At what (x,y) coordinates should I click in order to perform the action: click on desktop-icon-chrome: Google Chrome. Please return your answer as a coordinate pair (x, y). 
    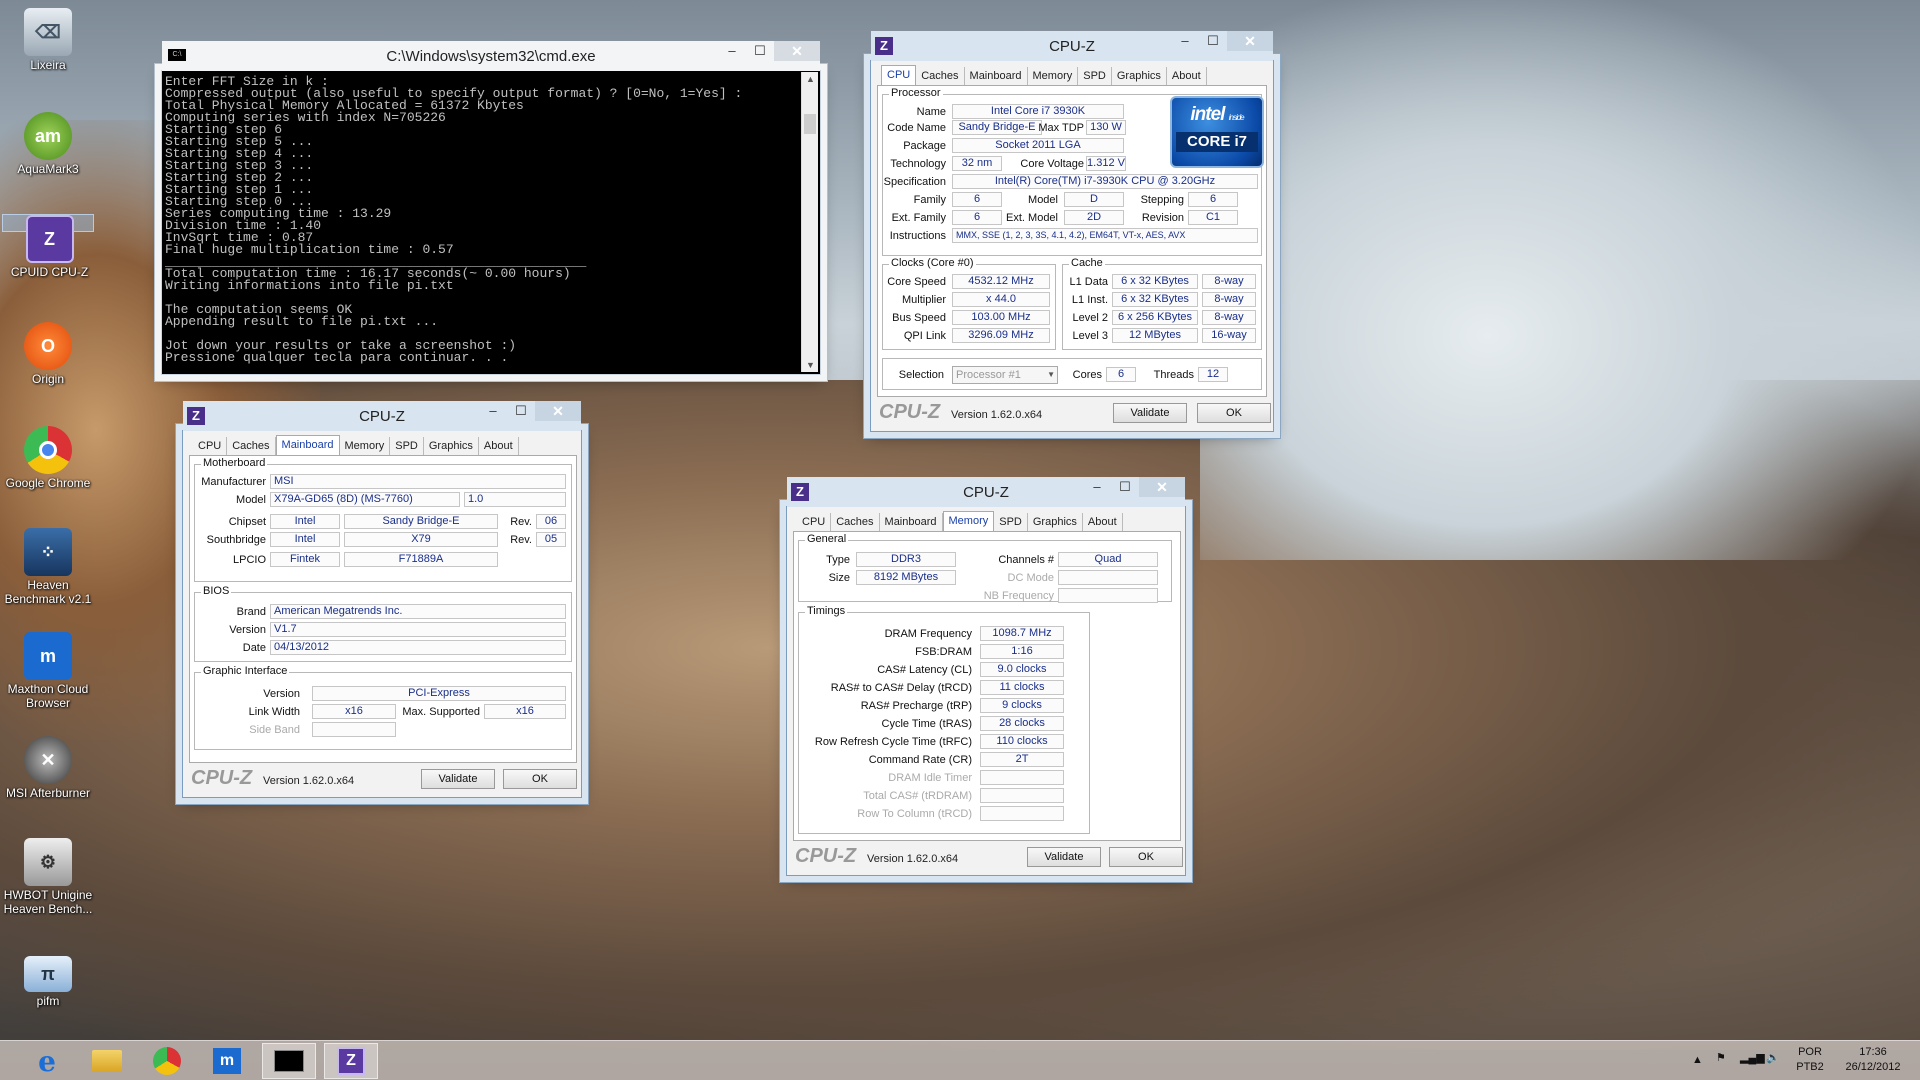
    Looking at the image, I should click on (48, 458).